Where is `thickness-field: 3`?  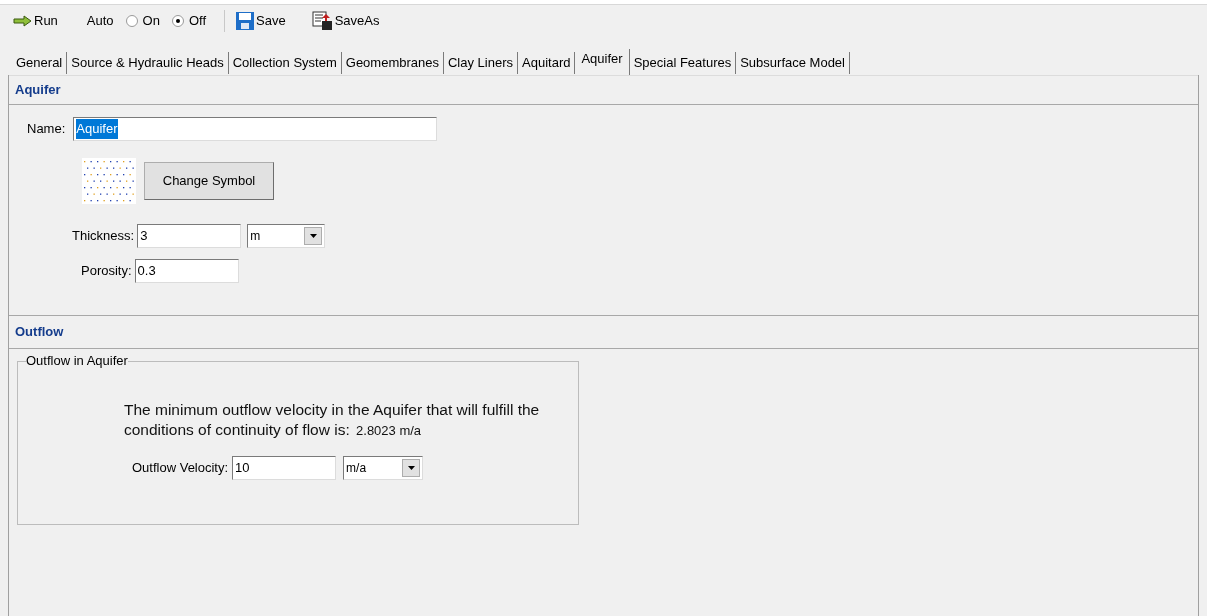 thickness-field: 3 is located at coordinates (189, 236).